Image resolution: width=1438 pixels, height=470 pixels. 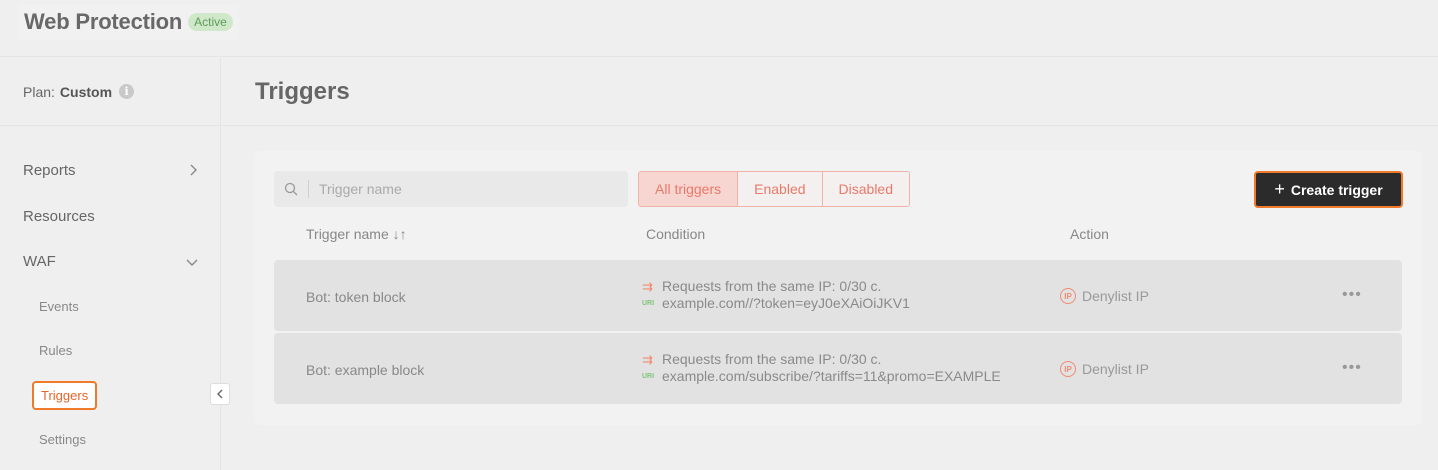 I want to click on sidebar-item-resources: Resources, so click(x=110, y=216).